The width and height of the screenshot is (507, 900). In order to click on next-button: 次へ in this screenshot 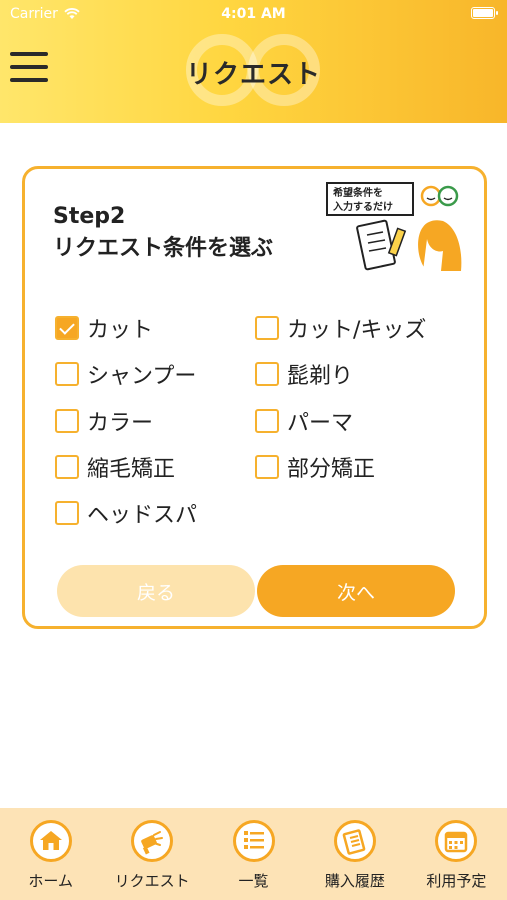, I will do `click(356, 591)`.